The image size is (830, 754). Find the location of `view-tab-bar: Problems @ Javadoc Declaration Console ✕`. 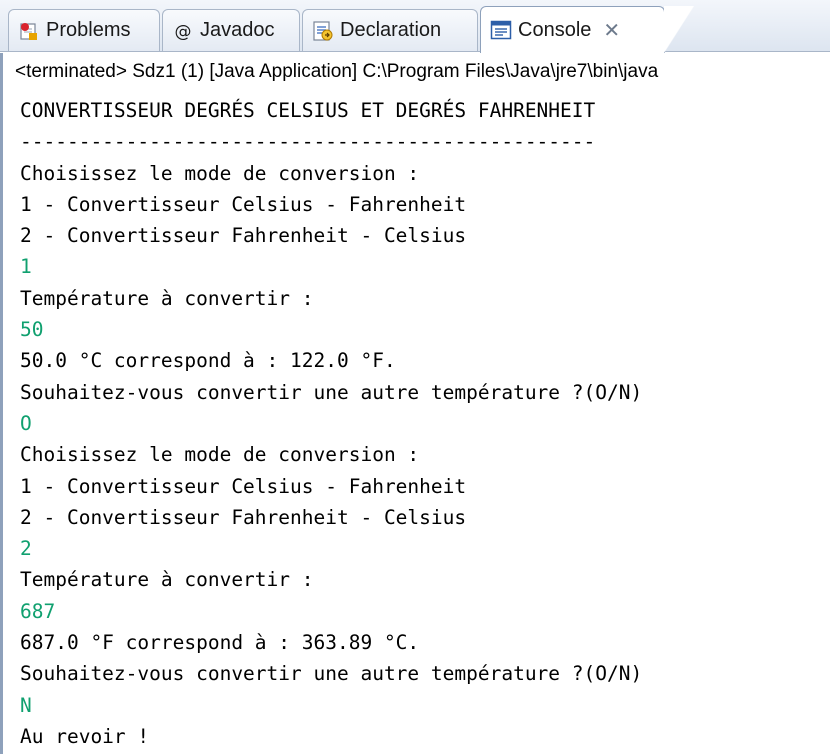

view-tab-bar: Problems @ Javadoc Declaration Console ✕ is located at coordinates (415, 26).